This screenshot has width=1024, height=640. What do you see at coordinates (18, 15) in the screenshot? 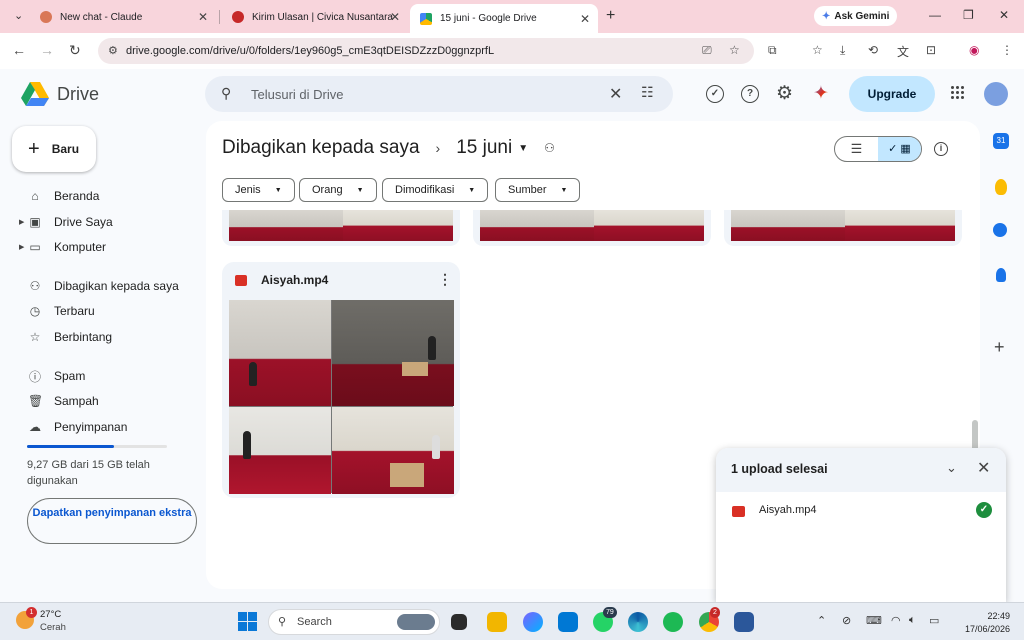
I see `tab-search-icon: ⌄` at bounding box center [18, 15].